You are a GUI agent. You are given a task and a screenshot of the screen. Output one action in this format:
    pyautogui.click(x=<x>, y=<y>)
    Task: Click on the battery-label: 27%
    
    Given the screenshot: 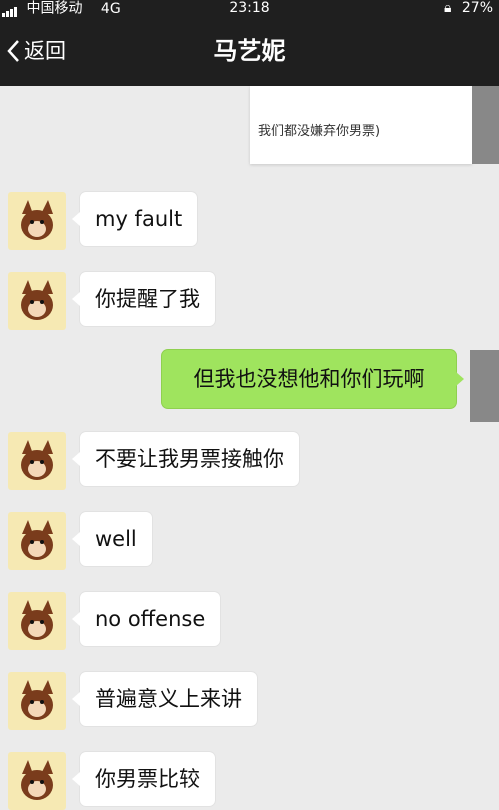 What is the action you would take?
    pyautogui.click(x=477, y=8)
    